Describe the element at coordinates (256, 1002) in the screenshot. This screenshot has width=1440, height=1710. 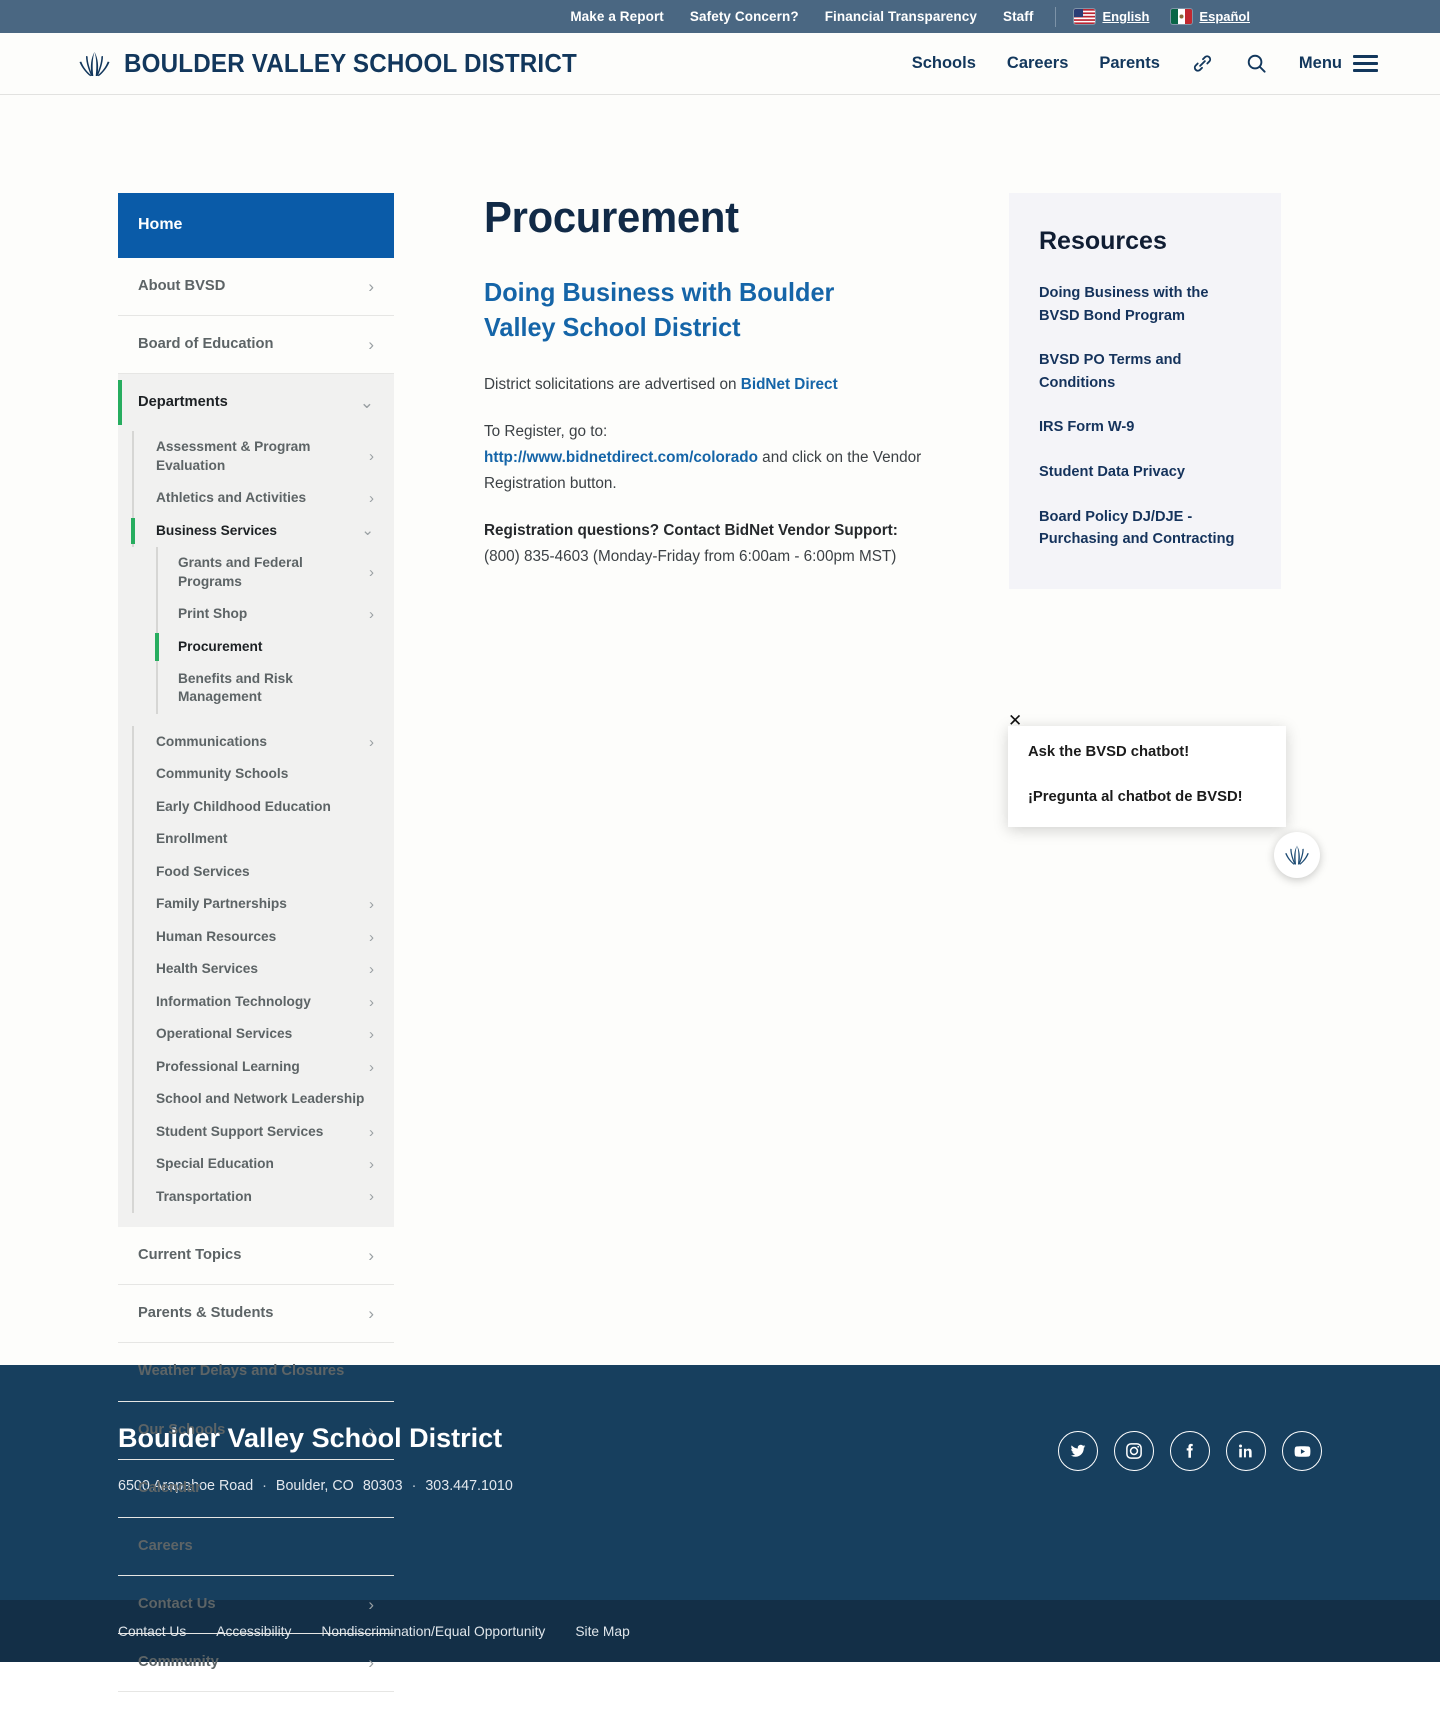
I see `sidebar-item-information-technology: Information Technology ›` at that location.